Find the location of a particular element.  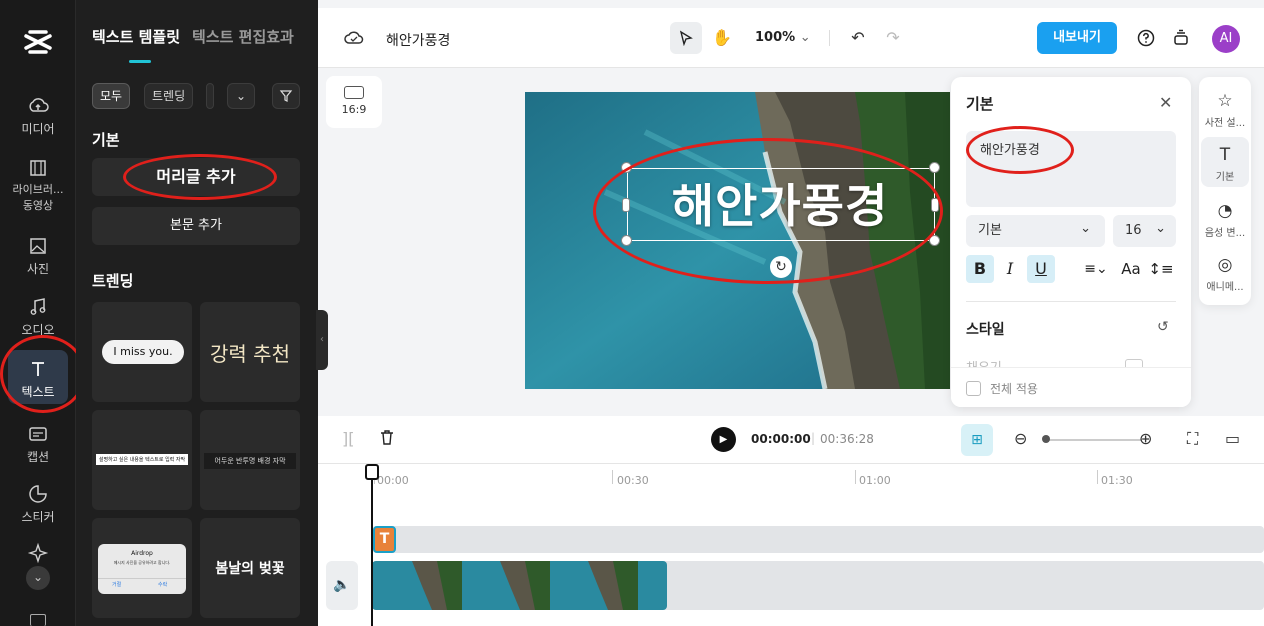

filter-chip-all: 모두 is located at coordinates (111, 96).